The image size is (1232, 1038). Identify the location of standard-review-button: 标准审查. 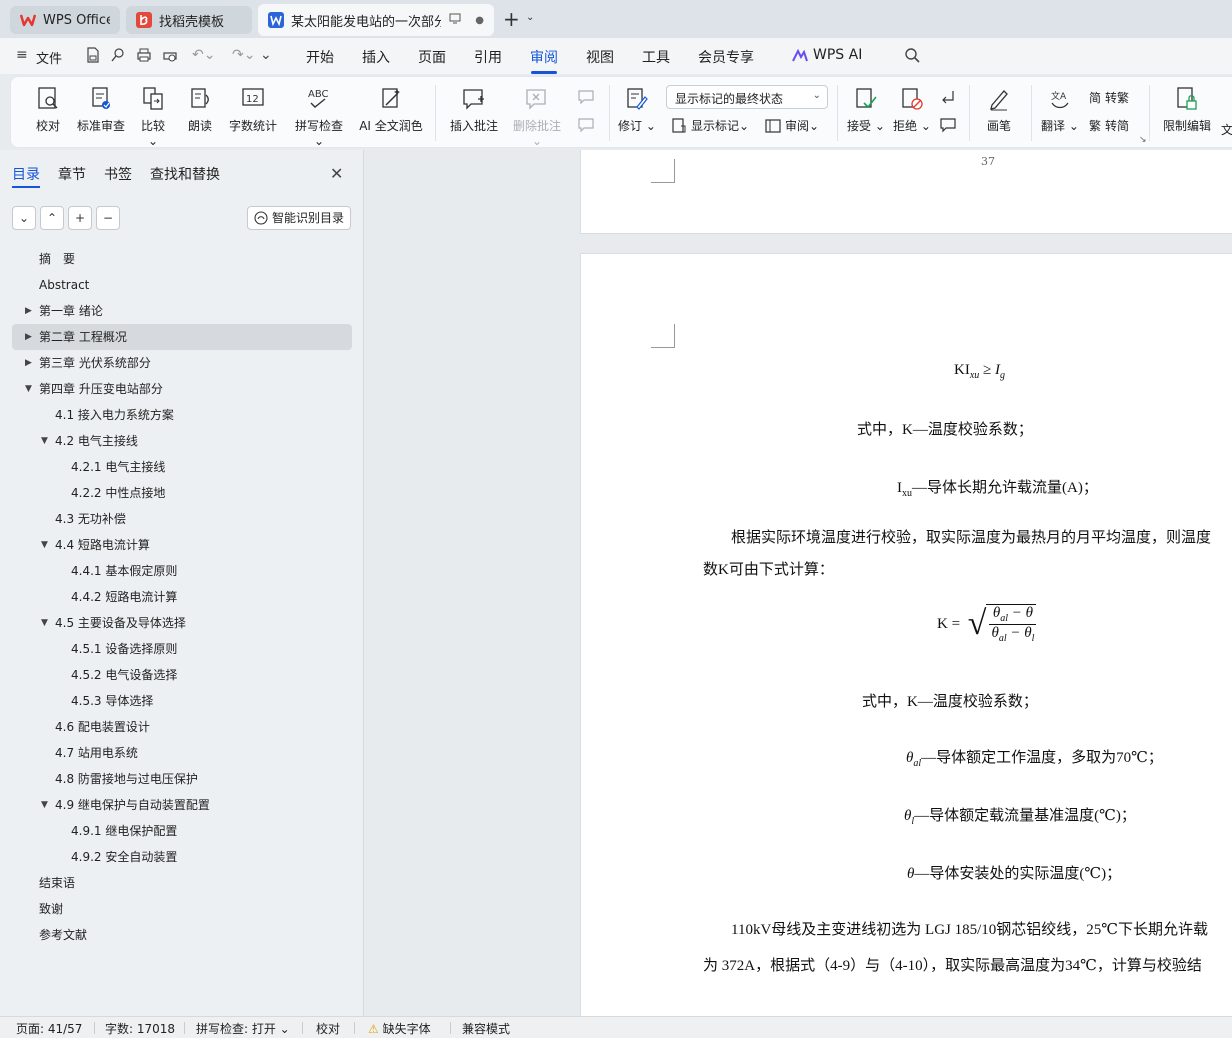
(101, 109).